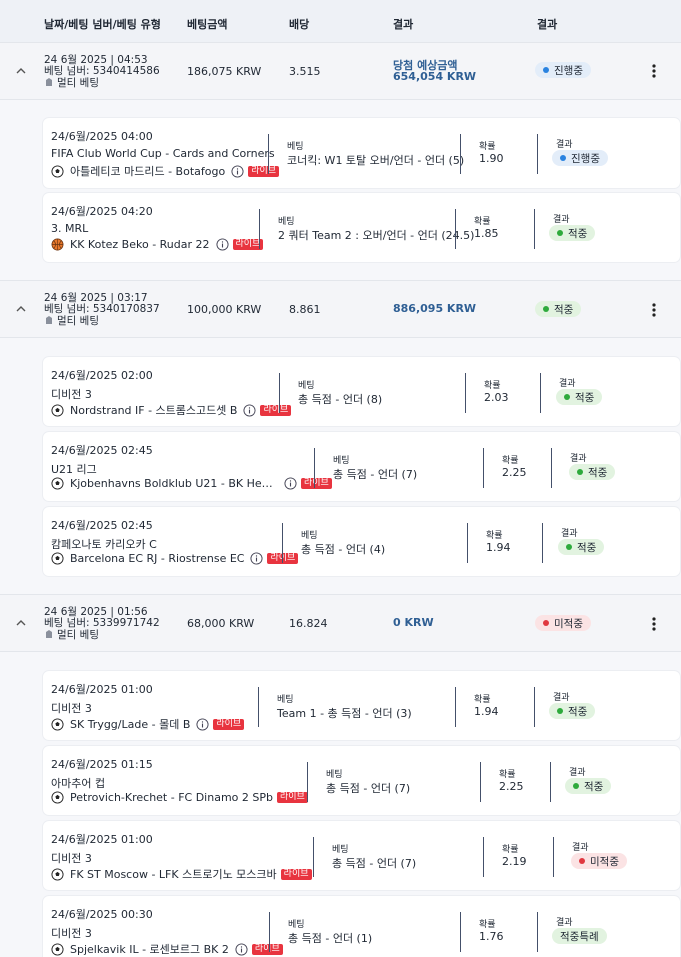 The image size is (681, 957). I want to click on bet-amount: 100,000 KRW, so click(224, 309).